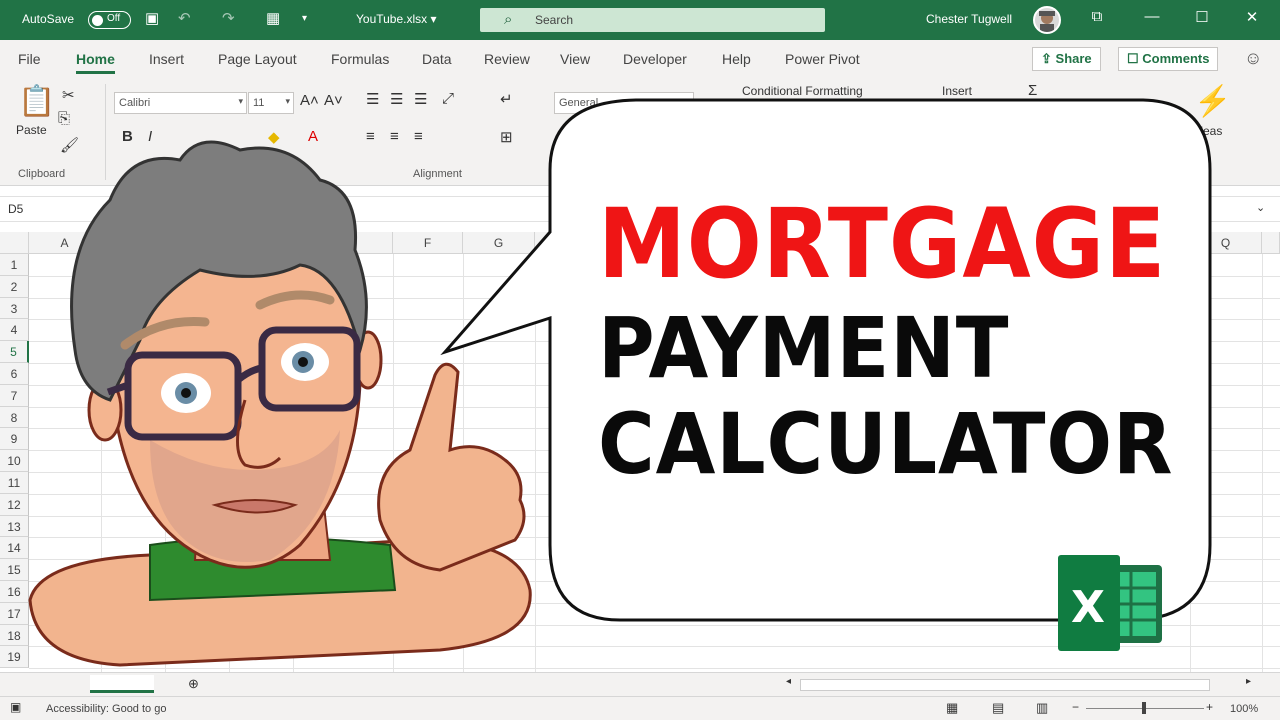 This screenshot has height=720, width=1280. I want to click on headline-line-3: CALCULATOR, so click(886, 444).